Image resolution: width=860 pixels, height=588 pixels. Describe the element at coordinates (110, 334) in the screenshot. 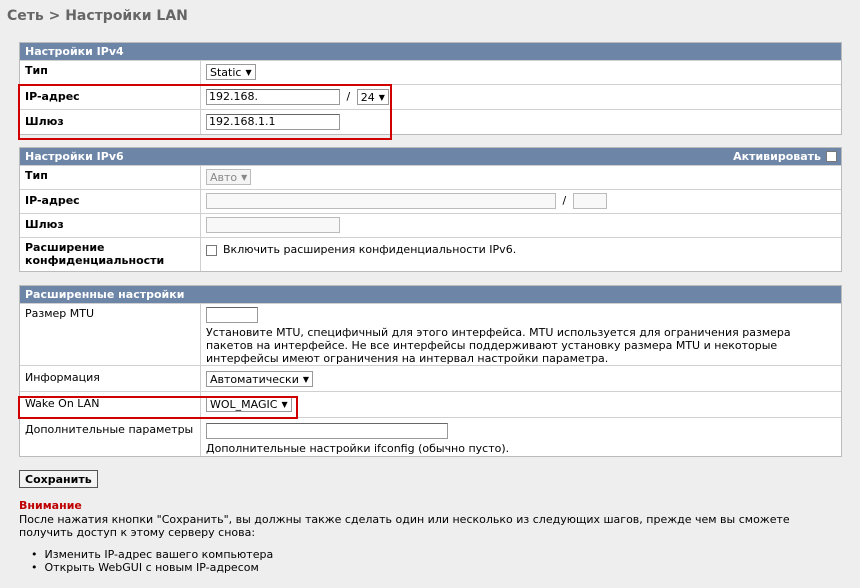

I see `mtu-label: Размер MTU` at that location.